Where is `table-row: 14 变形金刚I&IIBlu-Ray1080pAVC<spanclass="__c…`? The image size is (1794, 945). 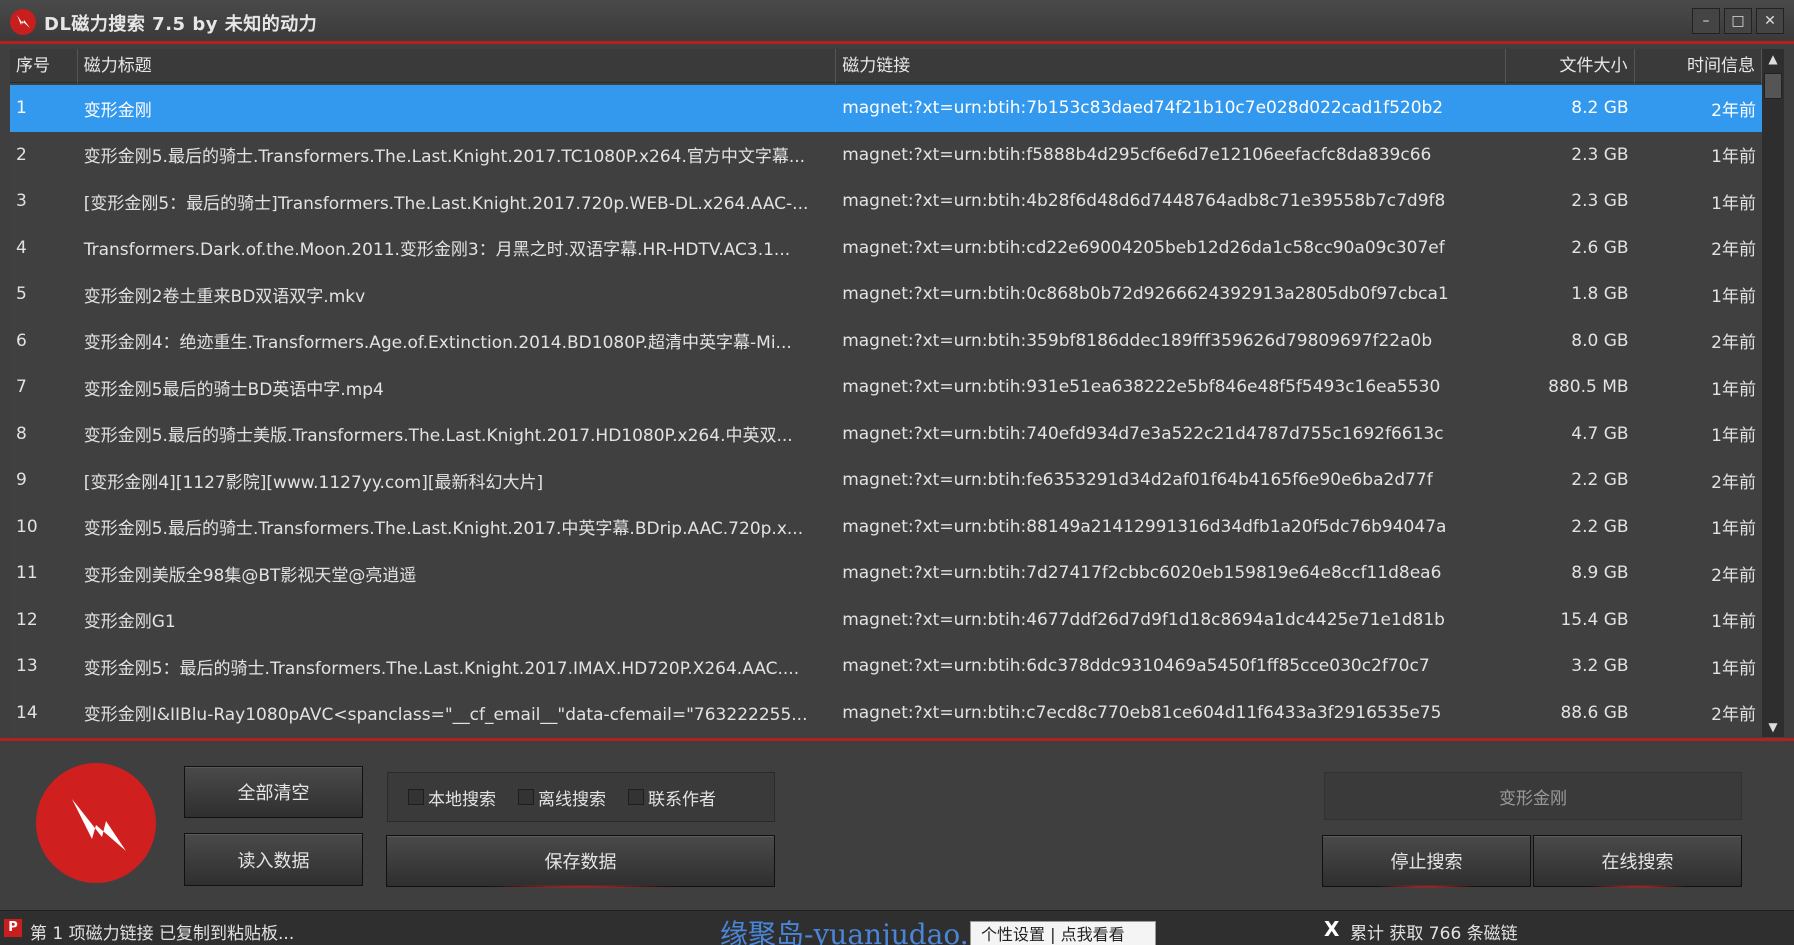
table-row: 14 变形金刚I&IIBlu-Ray1080pAVC<spanclass="__c… is located at coordinates (886, 713).